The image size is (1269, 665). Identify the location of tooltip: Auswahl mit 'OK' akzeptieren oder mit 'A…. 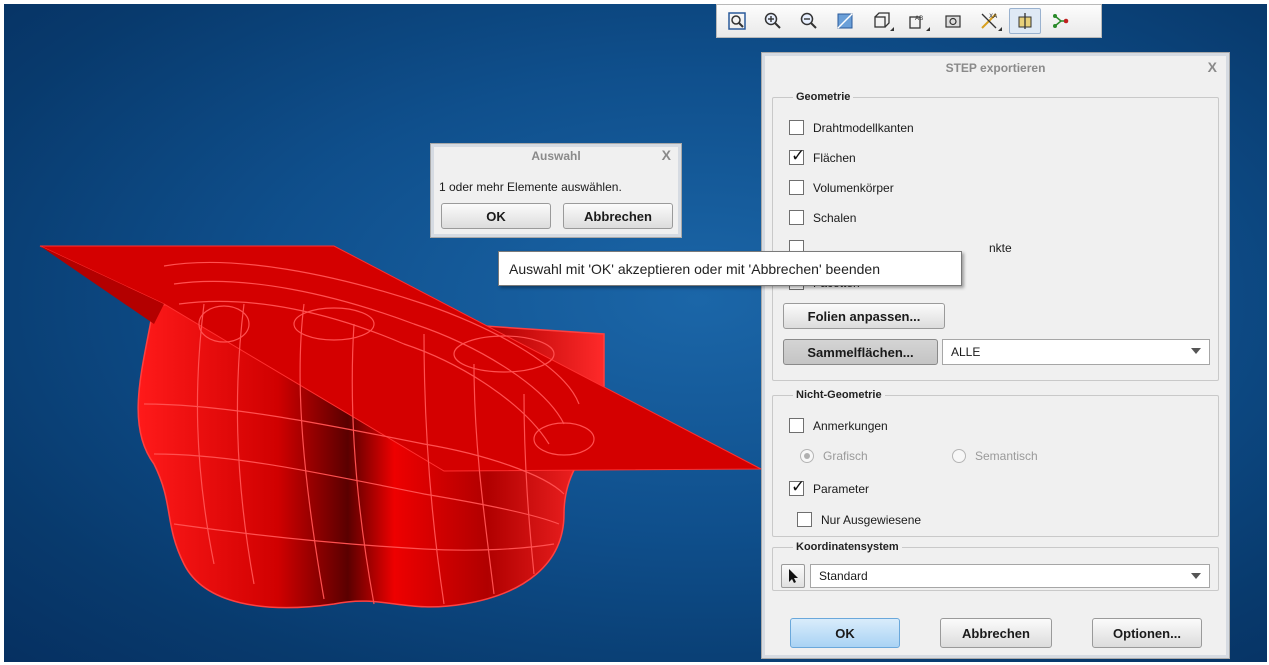
(730, 268).